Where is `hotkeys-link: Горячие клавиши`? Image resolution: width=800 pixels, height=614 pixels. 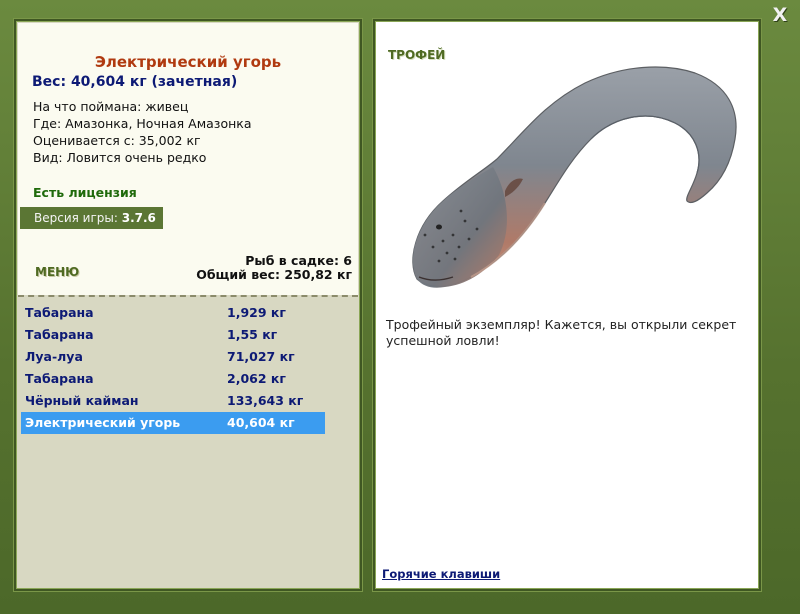
hotkeys-link: Горячие клавиши is located at coordinates (441, 574).